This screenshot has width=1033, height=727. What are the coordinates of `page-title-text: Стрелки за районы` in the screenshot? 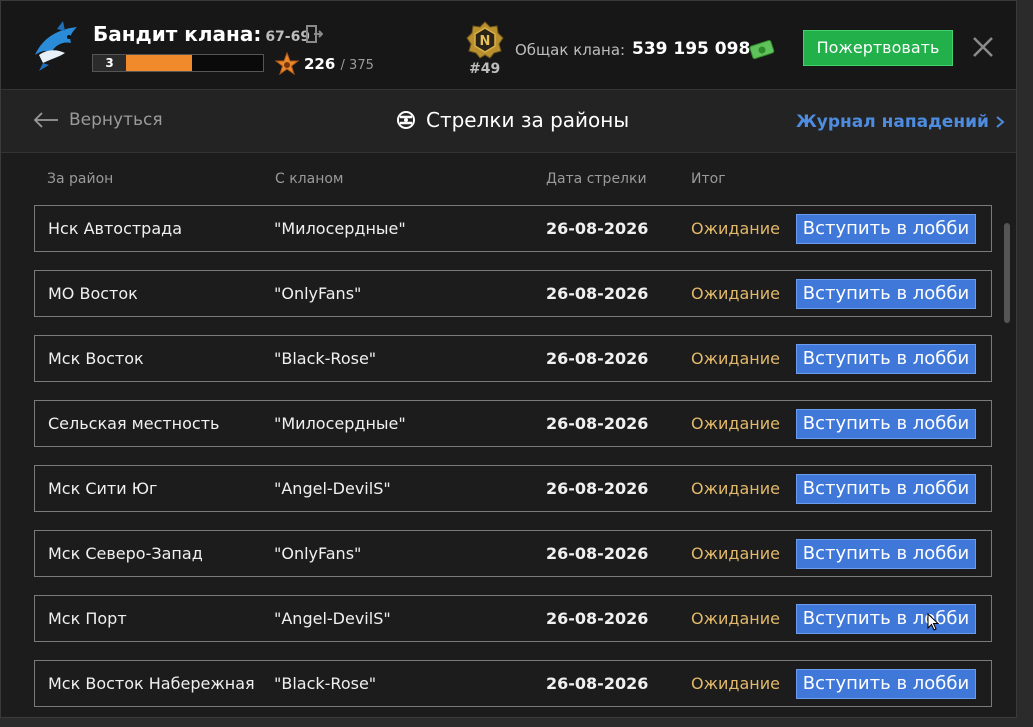 It's located at (528, 120).